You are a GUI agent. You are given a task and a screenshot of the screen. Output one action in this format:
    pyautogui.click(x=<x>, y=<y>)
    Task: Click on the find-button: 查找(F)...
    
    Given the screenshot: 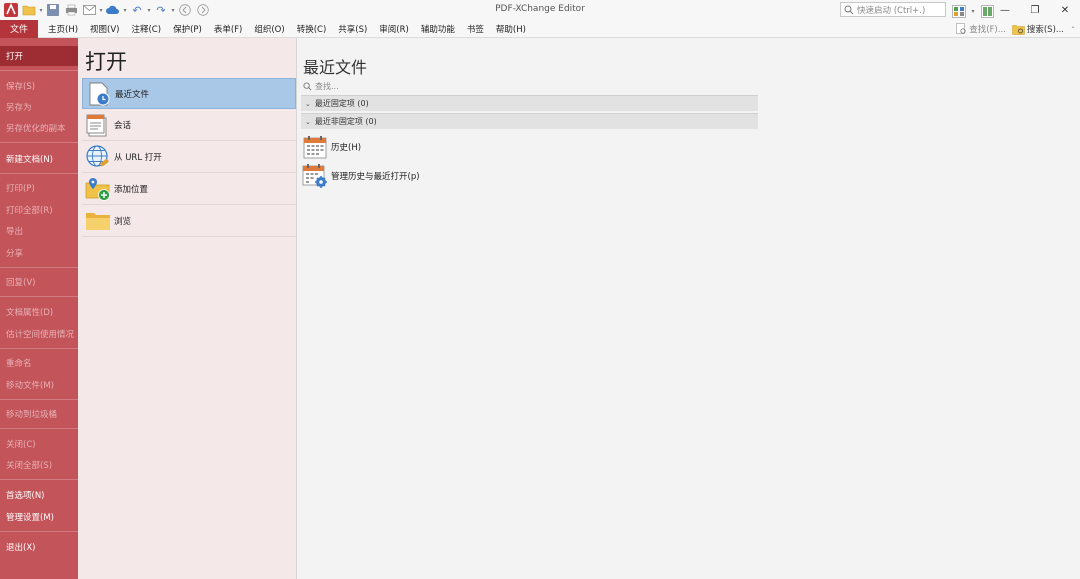 What is the action you would take?
    pyautogui.click(x=981, y=29)
    